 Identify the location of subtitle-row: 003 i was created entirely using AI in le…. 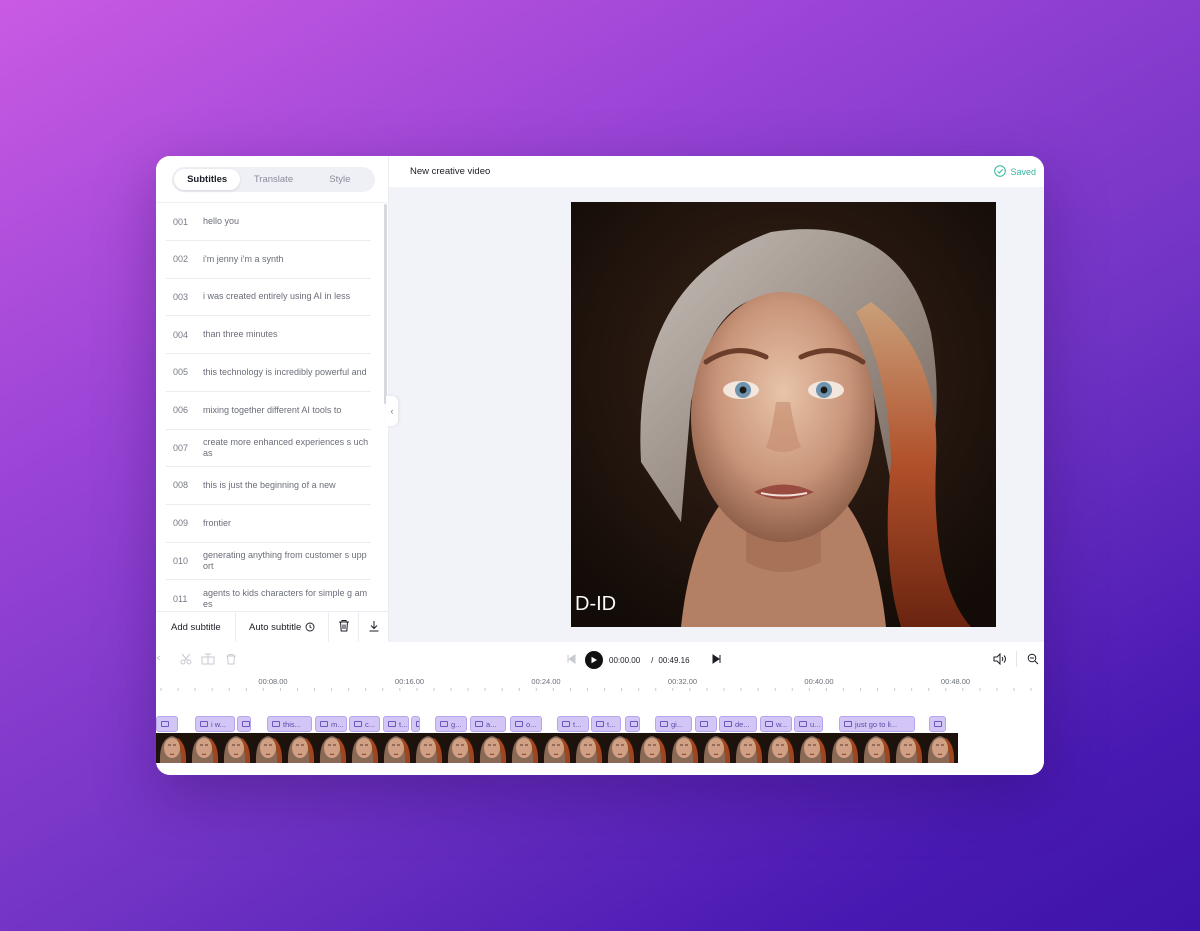
(268, 297).